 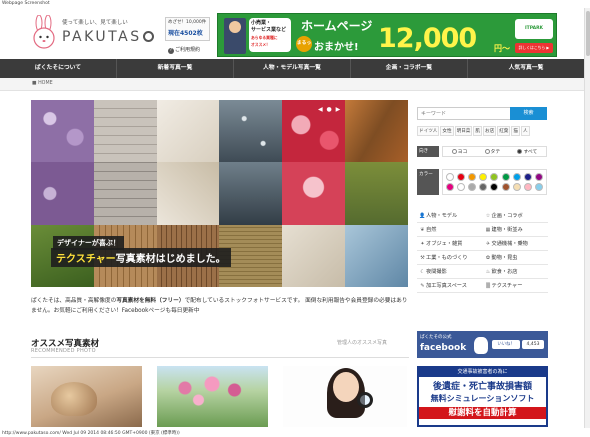 I want to click on recommended-link: 管理人のオススメ写真, so click(x=362, y=342).